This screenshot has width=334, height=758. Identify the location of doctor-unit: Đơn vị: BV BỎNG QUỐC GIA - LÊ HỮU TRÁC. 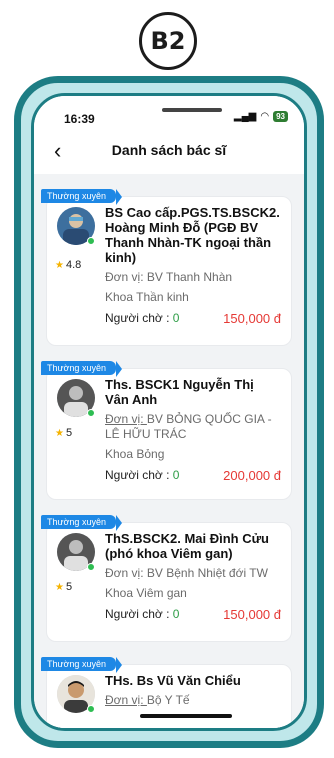
(193, 427).